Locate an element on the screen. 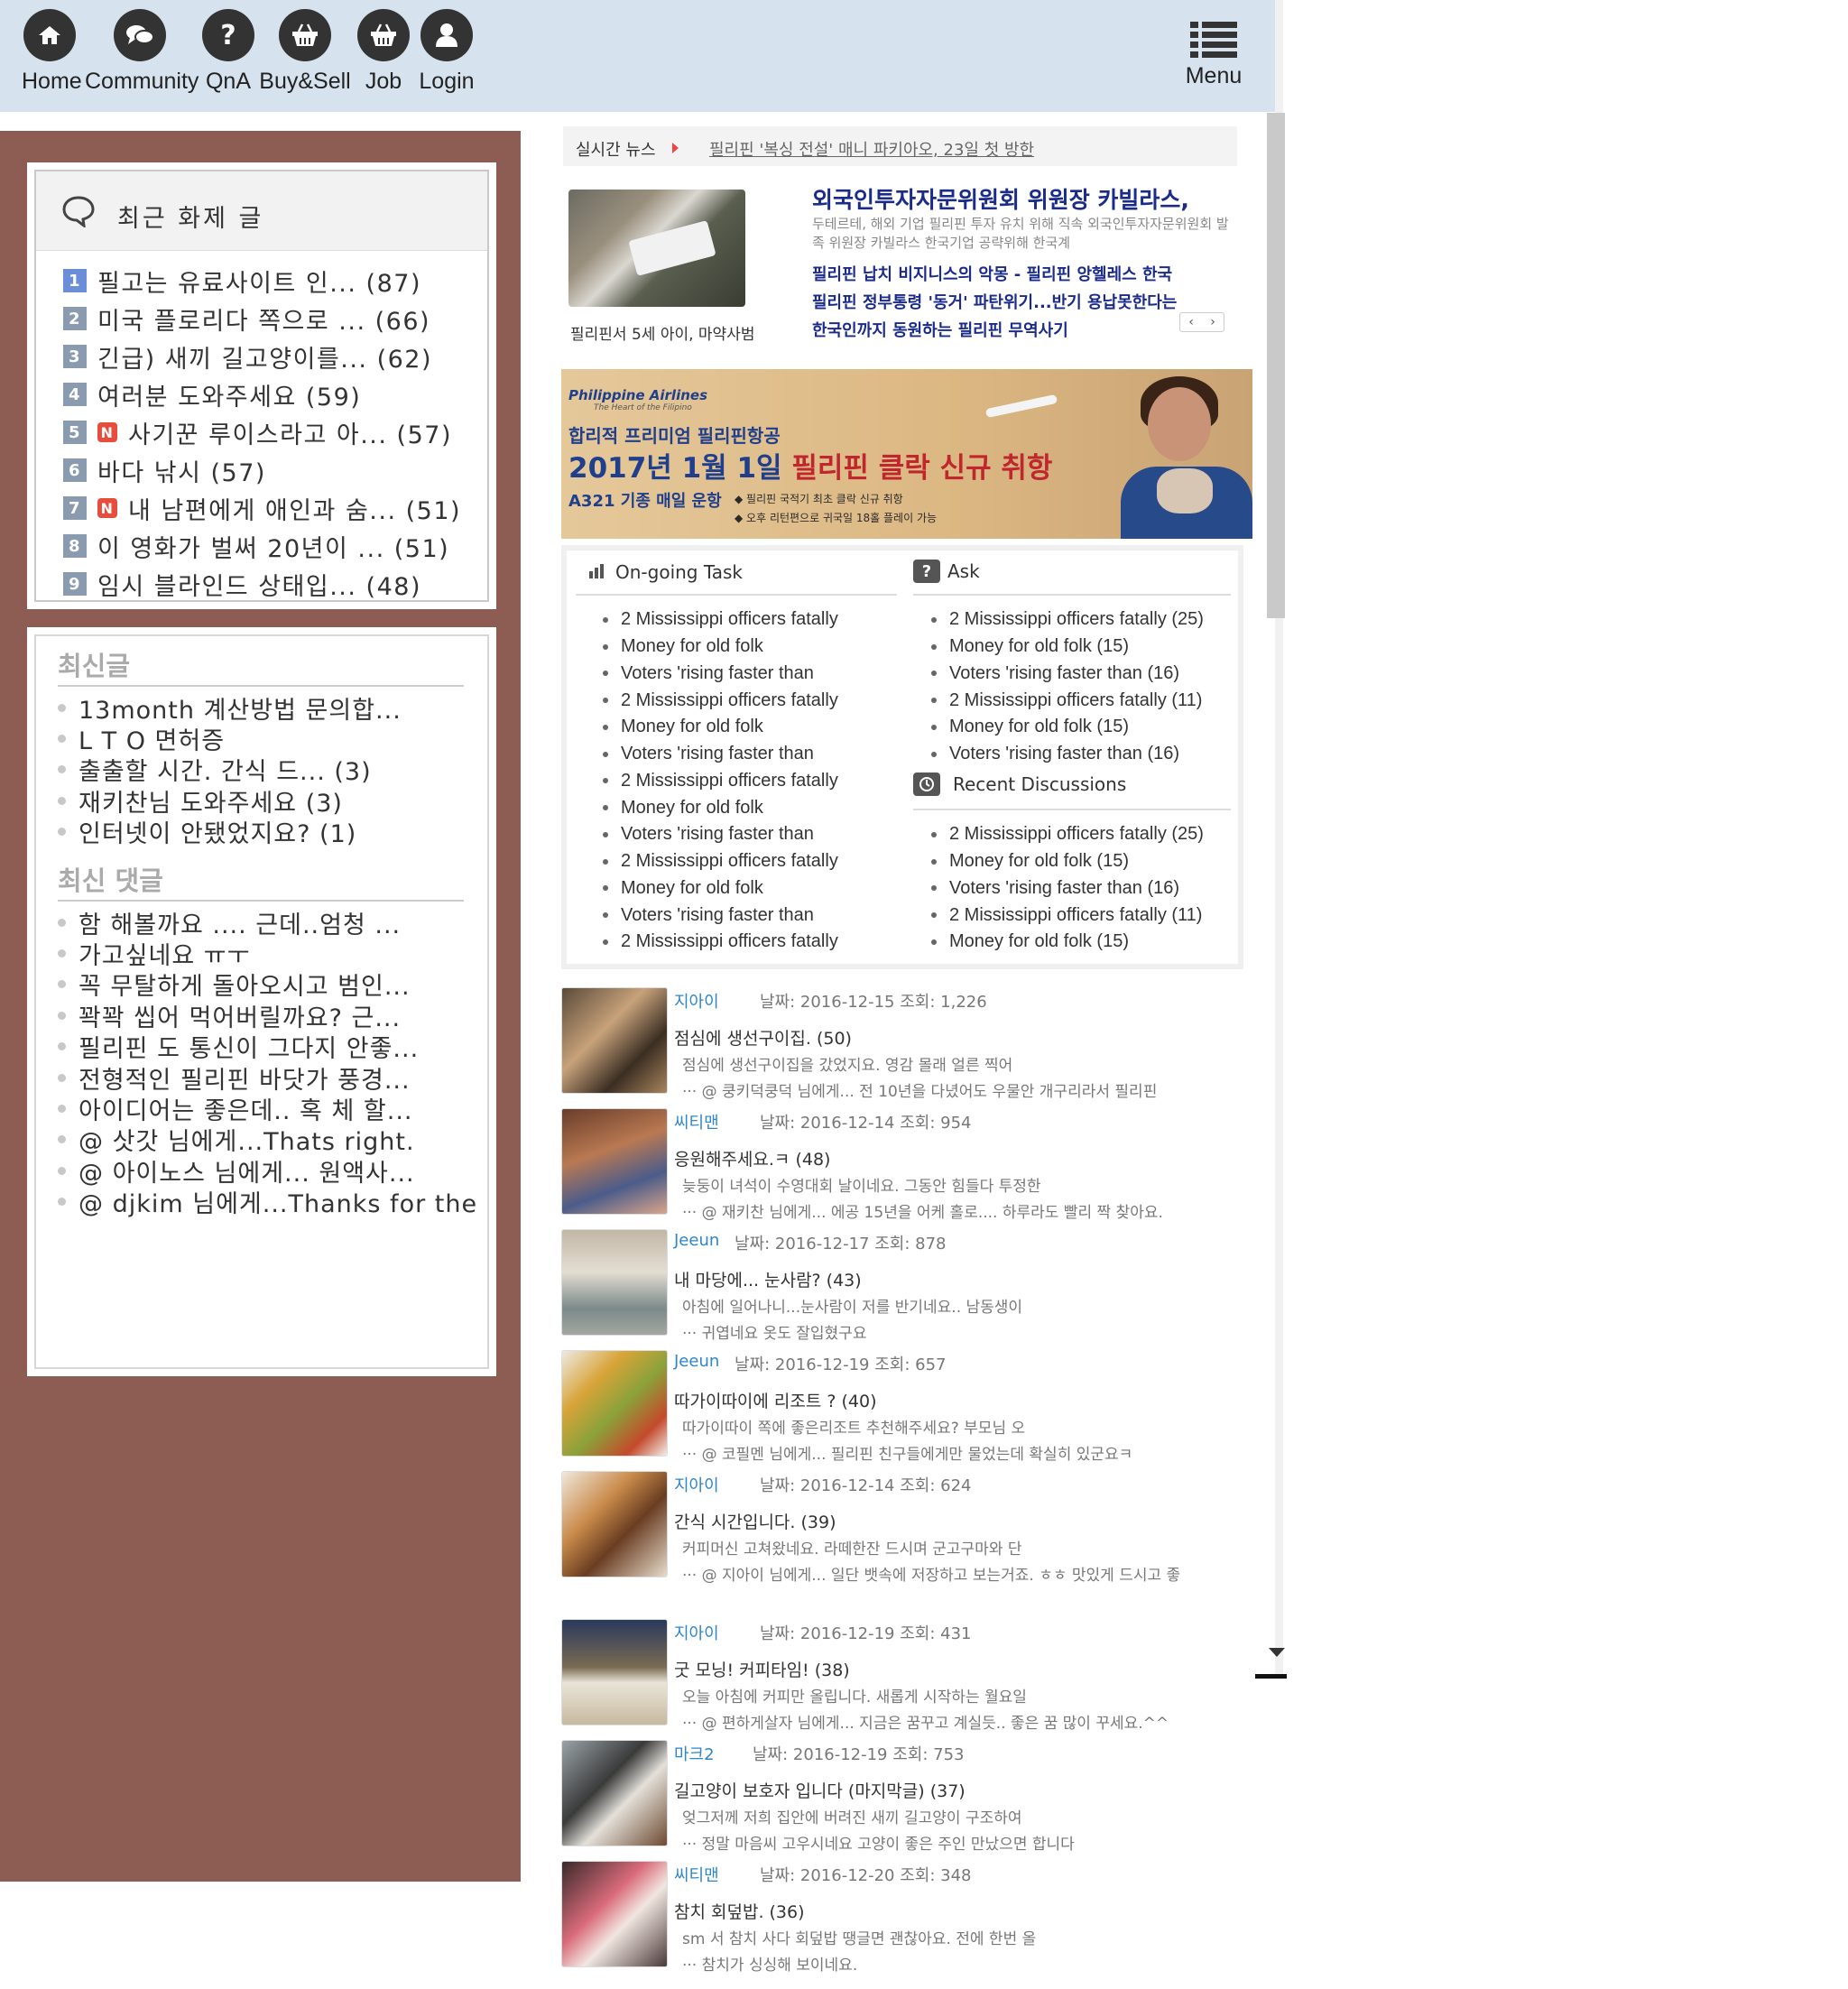  hot-topic-link: 임시 블라인드 상태입... (48) is located at coordinates (259, 585).